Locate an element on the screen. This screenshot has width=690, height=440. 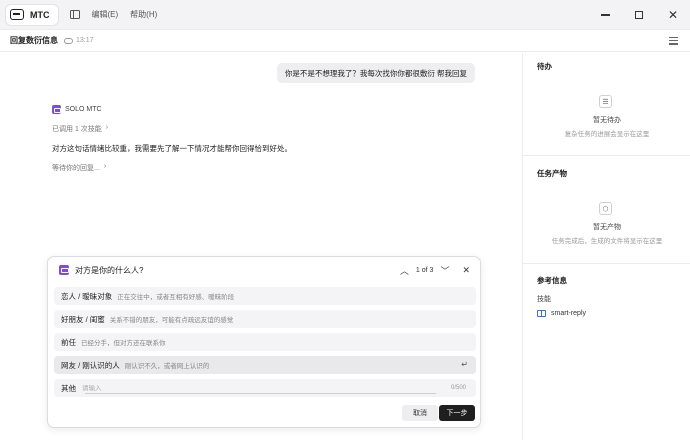
app-tab: MTC is located at coordinates (32, 14).